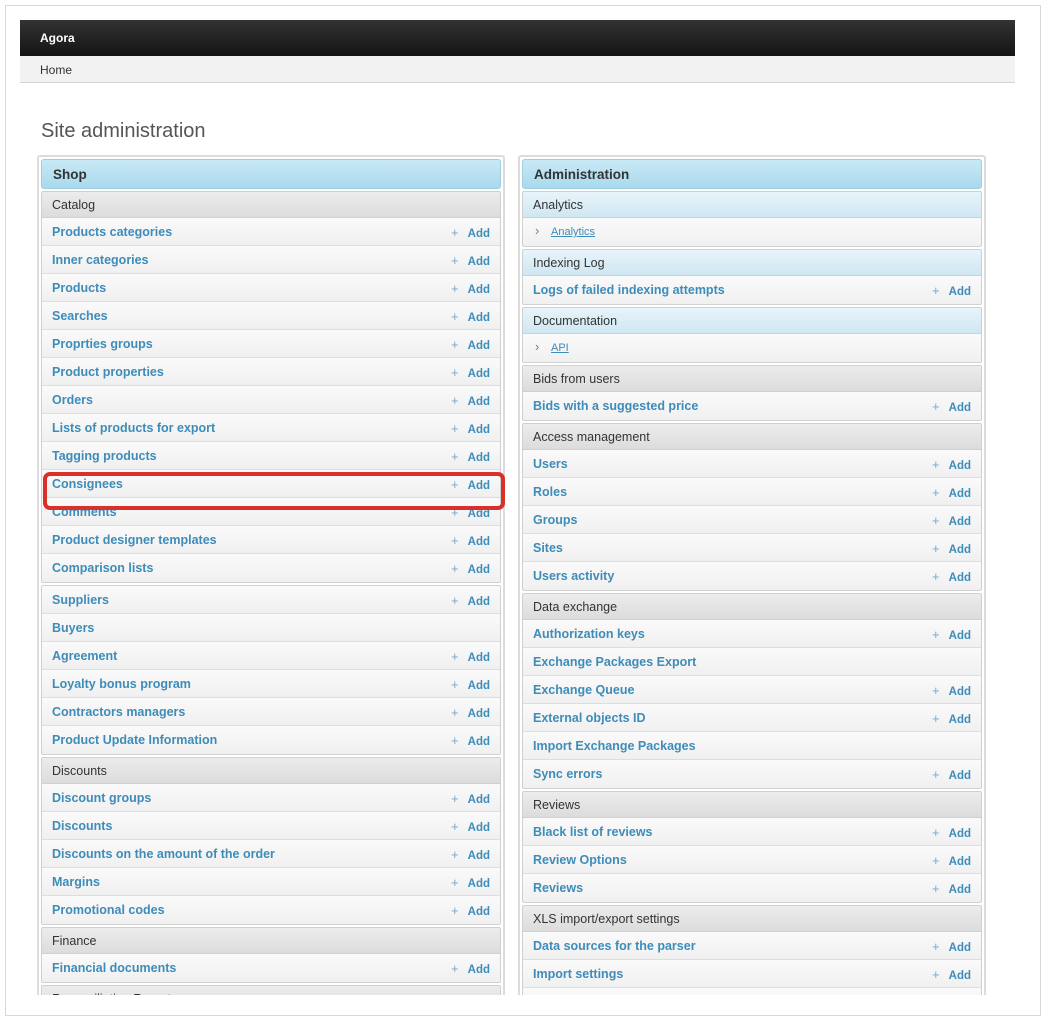 This screenshot has height=1021, width=1046. What do you see at coordinates (470, 712) in the screenshot?
I see `add-contractors-managers-button: + Add` at bounding box center [470, 712].